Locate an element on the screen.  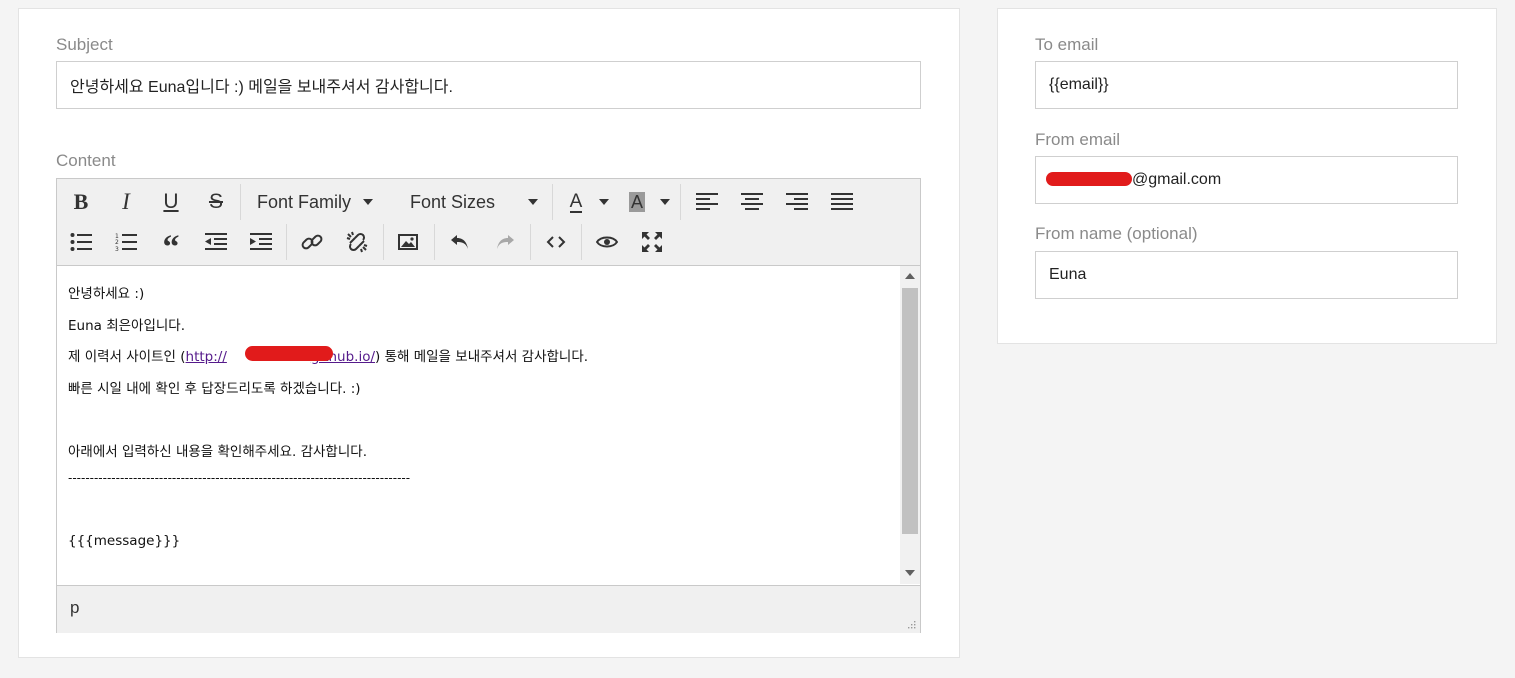
from-email-label: From email is located at coordinates (1078, 139).